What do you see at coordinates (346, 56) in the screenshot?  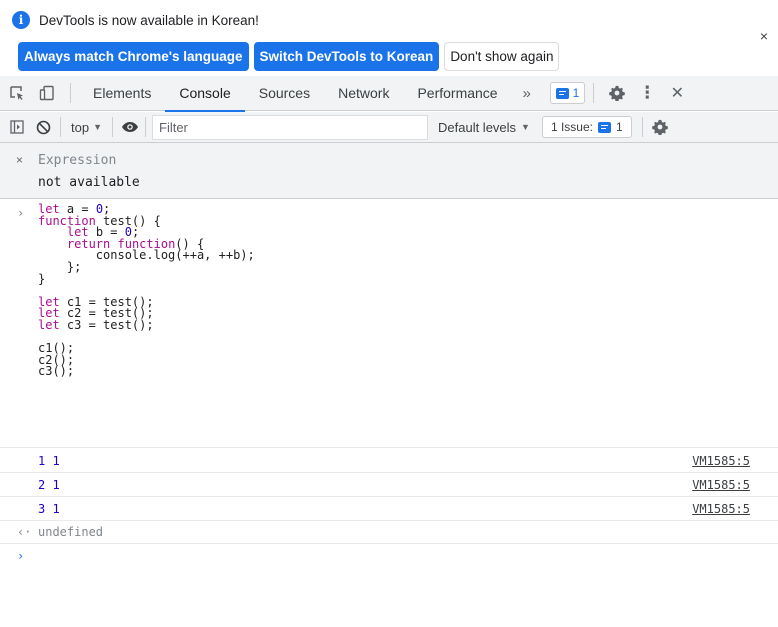 I see `switch-to-korean-button: Switch DevTools to Korean` at bounding box center [346, 56].